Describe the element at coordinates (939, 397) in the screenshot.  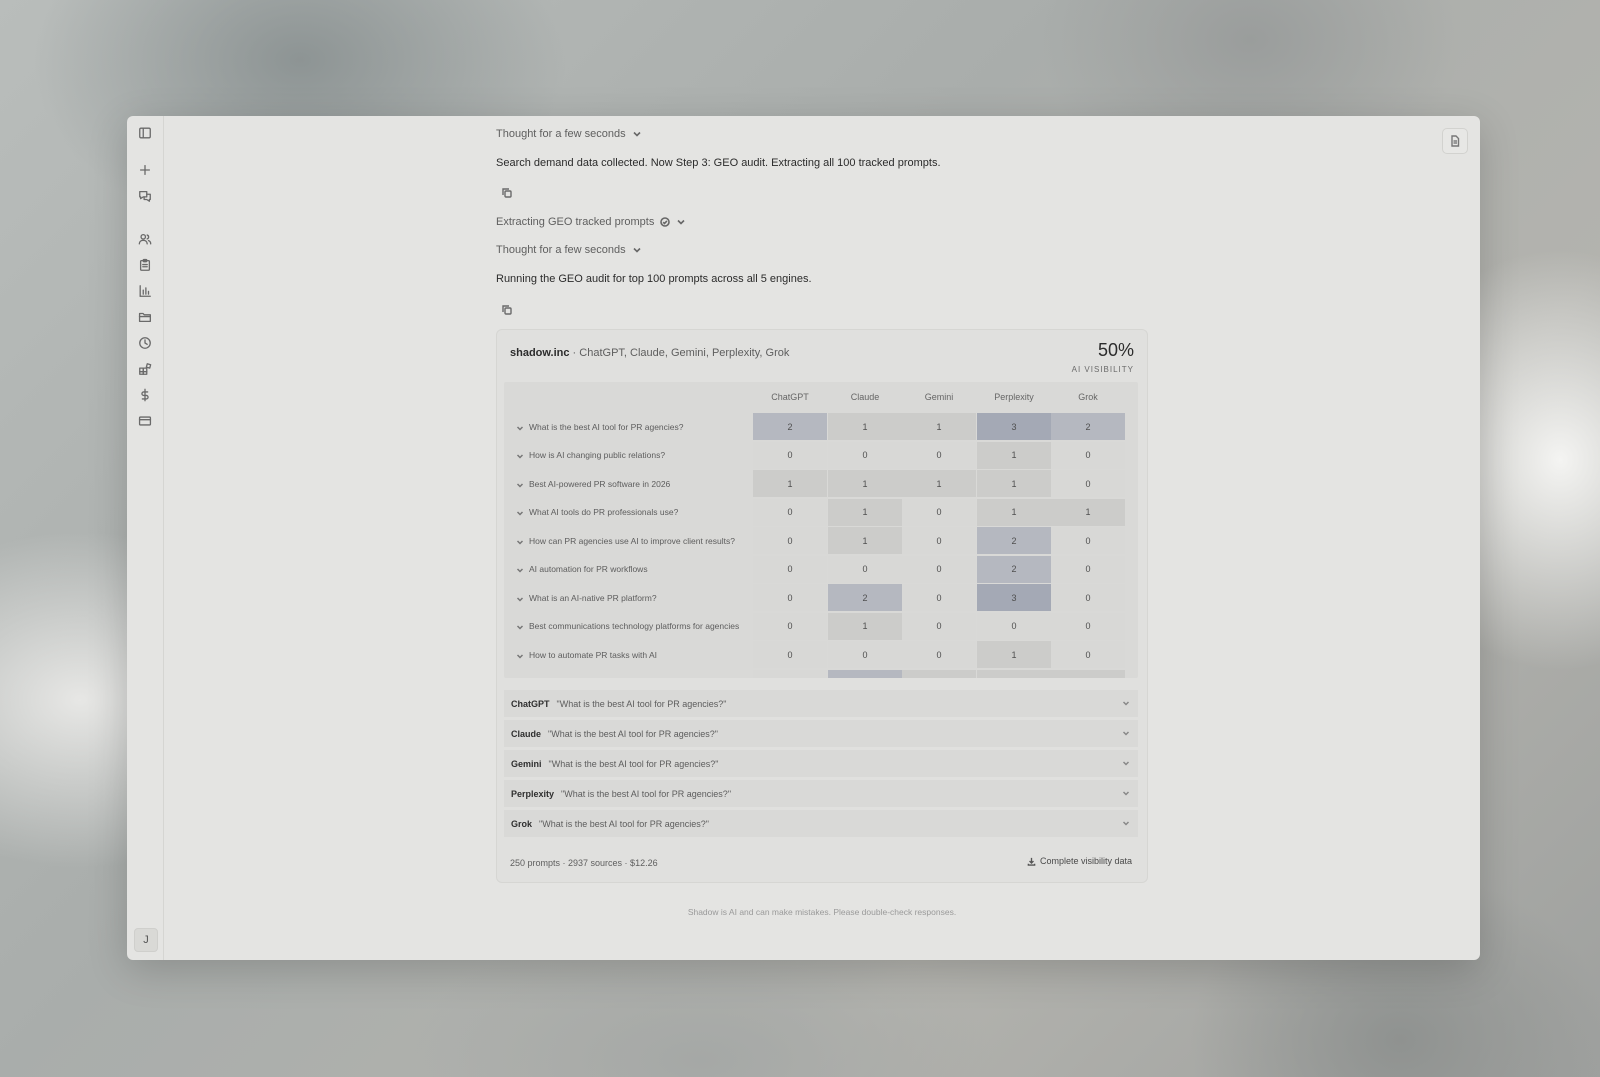
I see `column-header-gemini: Gemini` at that location.